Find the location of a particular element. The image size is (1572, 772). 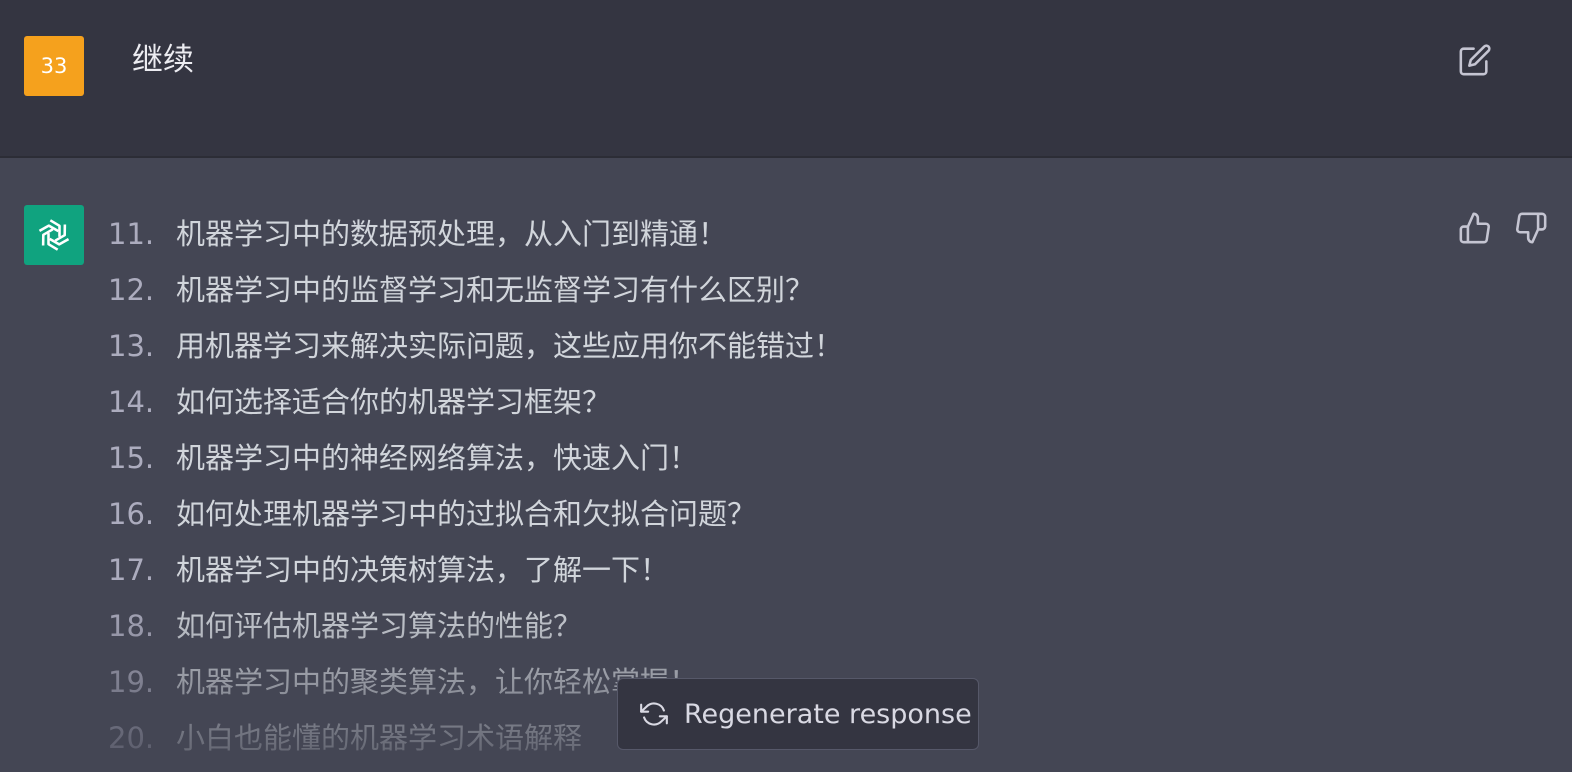

thumbs-down-icon is located at coordinates (1531, 228).